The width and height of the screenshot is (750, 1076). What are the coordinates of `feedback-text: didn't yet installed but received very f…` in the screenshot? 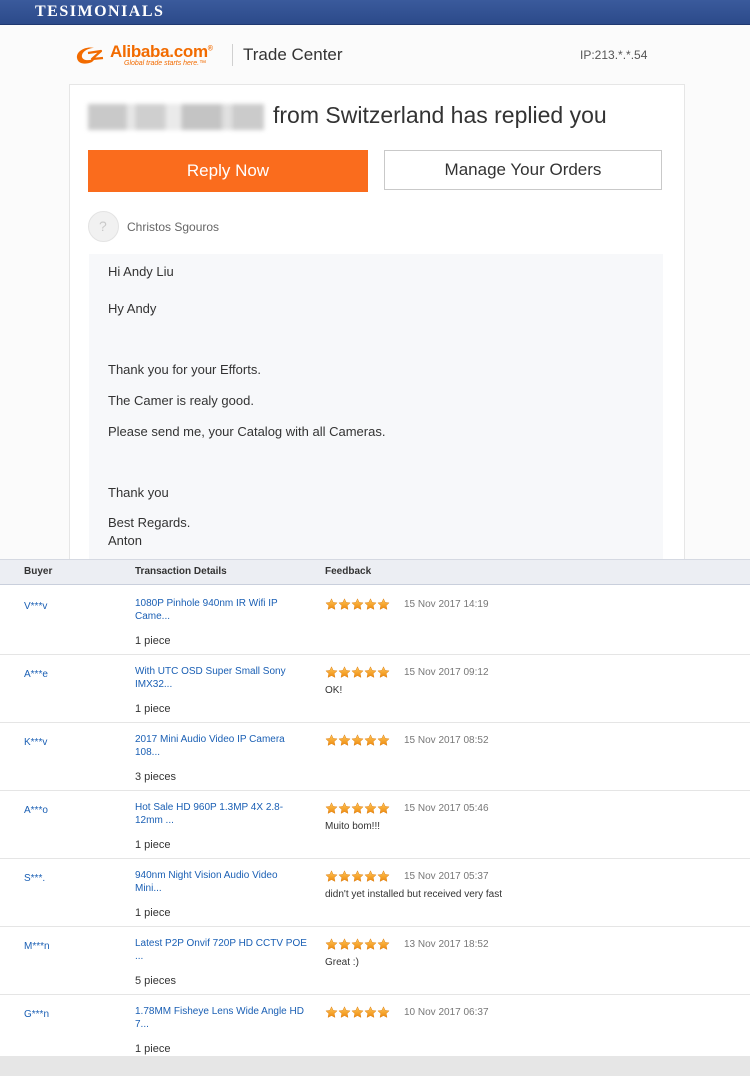 It's located at (414, 894).